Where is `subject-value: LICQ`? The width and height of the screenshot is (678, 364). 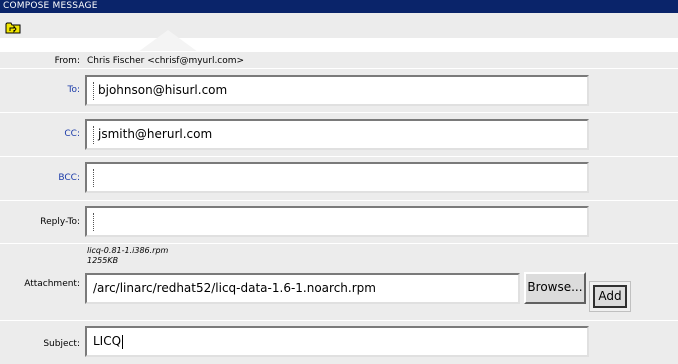 subject-value: LICQ is located at coordinates (107, 341).